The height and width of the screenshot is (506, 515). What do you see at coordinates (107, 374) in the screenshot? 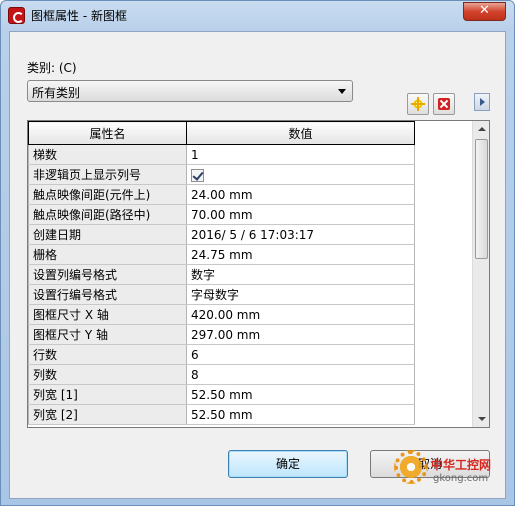
I see `property-name-cell: 列数` at bounding box center [107, 374].